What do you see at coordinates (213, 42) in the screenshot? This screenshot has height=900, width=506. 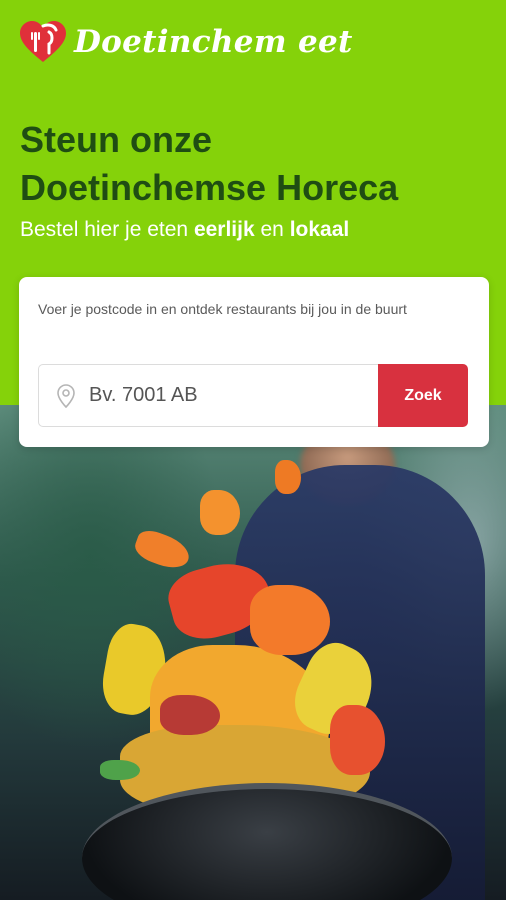 I see `brand-name: Doetinchem eet` at bounding box center [213, 42].